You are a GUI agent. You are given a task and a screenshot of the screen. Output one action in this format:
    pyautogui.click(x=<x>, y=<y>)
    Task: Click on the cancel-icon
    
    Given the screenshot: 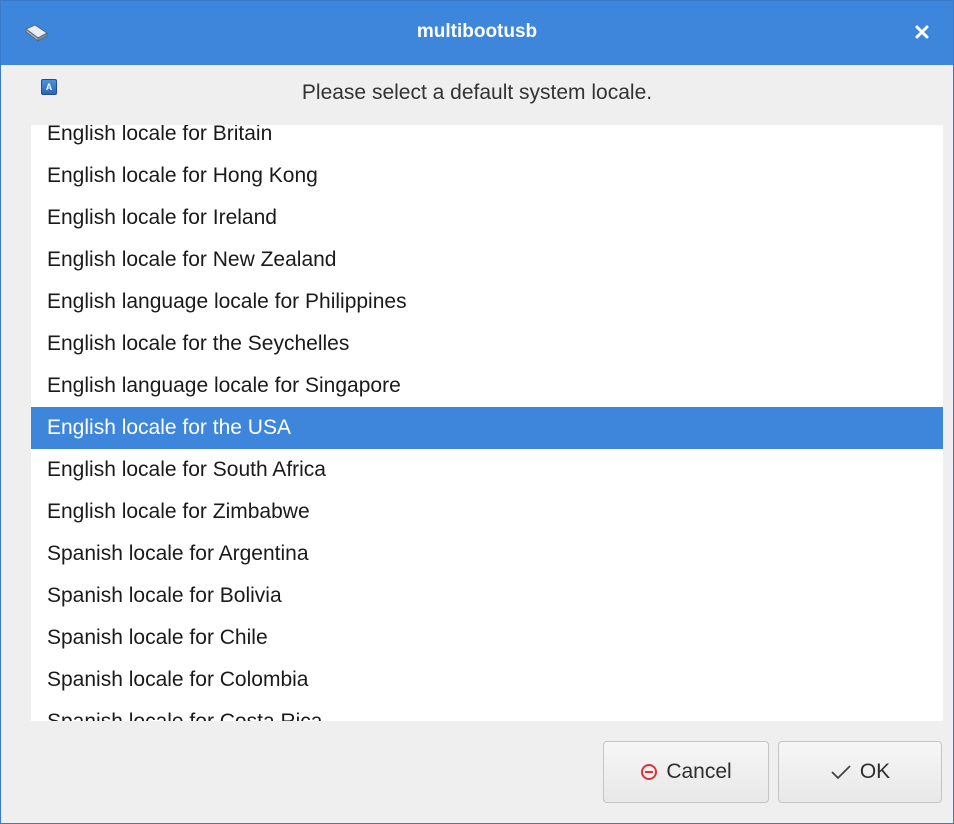 What is the action you would take?
    pyautogui.click(x=649, y=772)
    